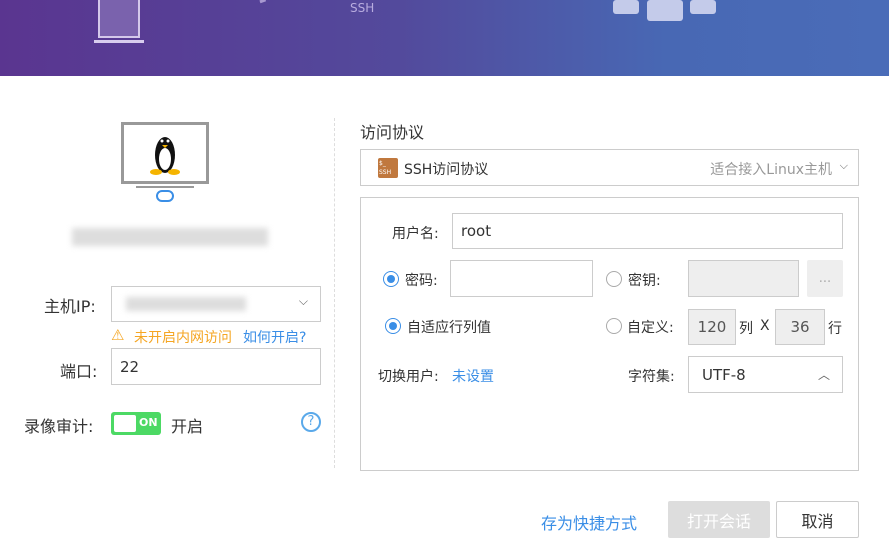  I want to click on ssh-icon-bottom: SSH, so click(385, 172).